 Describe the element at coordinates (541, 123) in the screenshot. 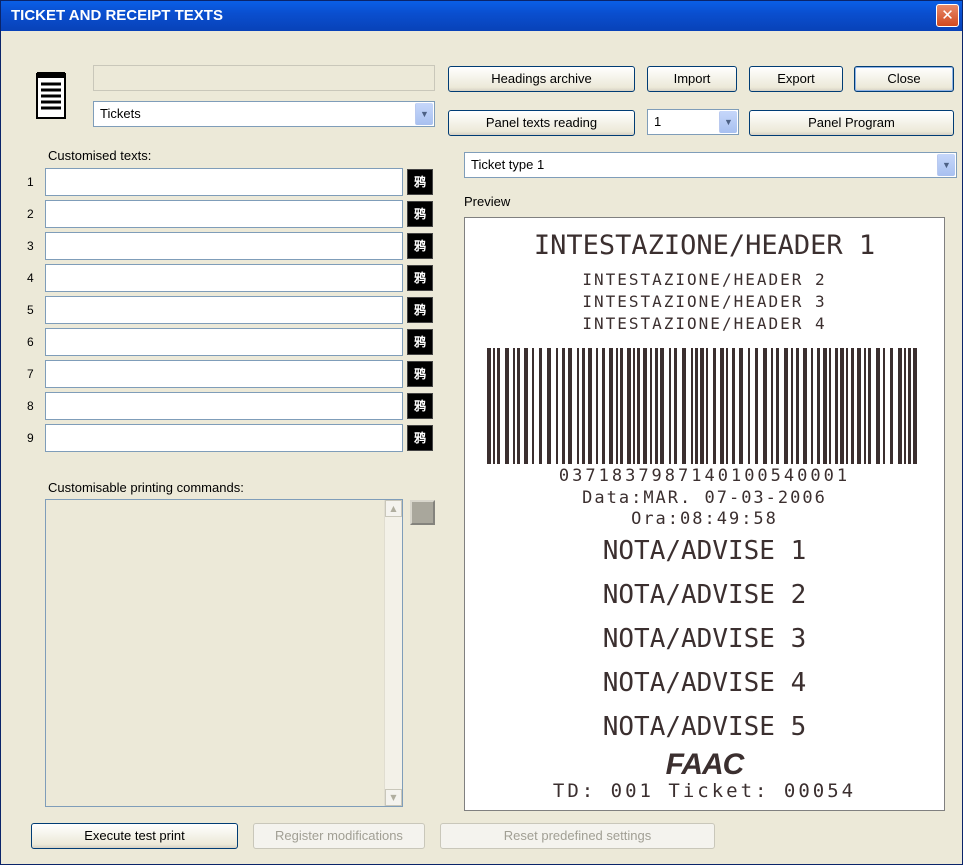

I see `panel-texts-reading-button: Panel texts reading` at that location.